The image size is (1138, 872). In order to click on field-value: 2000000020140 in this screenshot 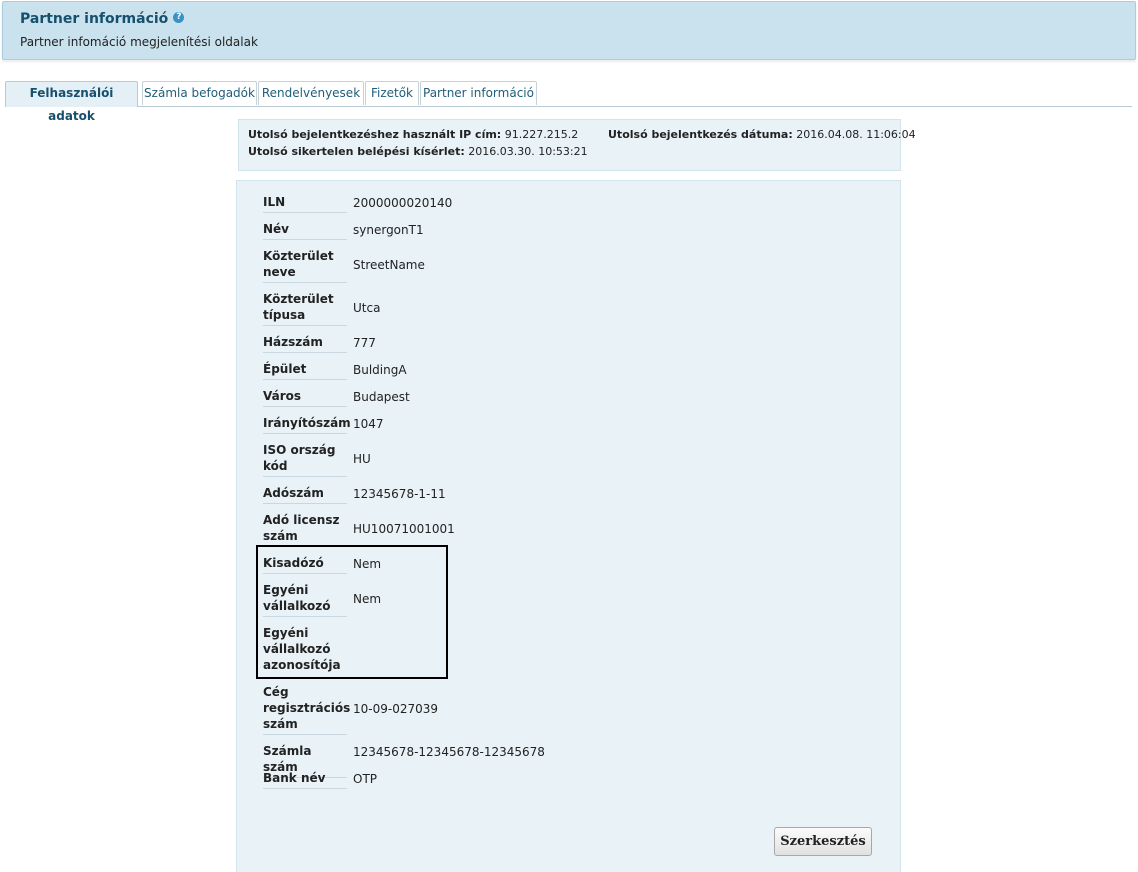, I will do `click(403, 203)`.